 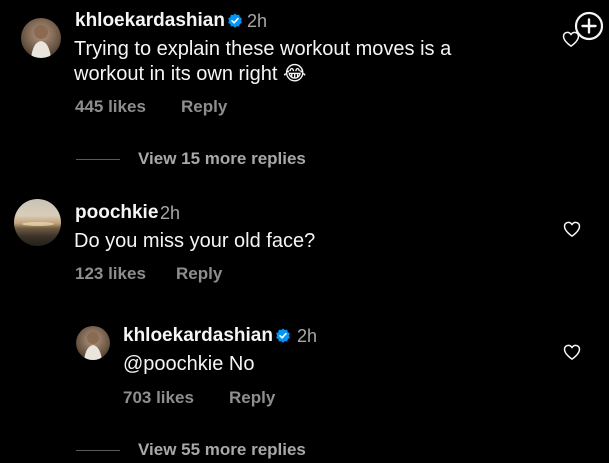 What do you see at coordinates (116, 213) in the screenshot?
I see `username: poochkie` at bounding box center [116, 213].